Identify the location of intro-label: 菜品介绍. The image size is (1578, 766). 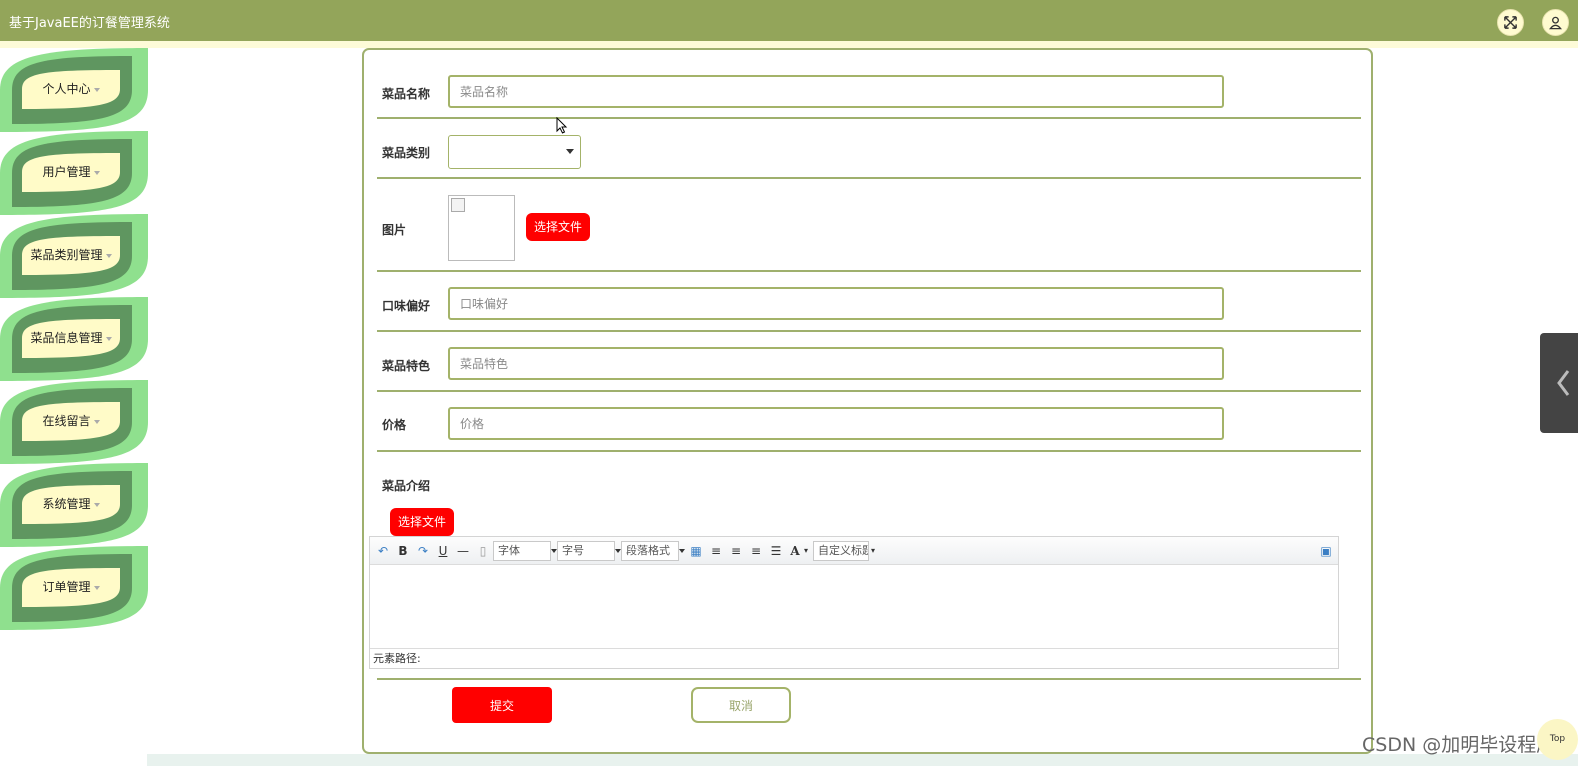
(406, 486).